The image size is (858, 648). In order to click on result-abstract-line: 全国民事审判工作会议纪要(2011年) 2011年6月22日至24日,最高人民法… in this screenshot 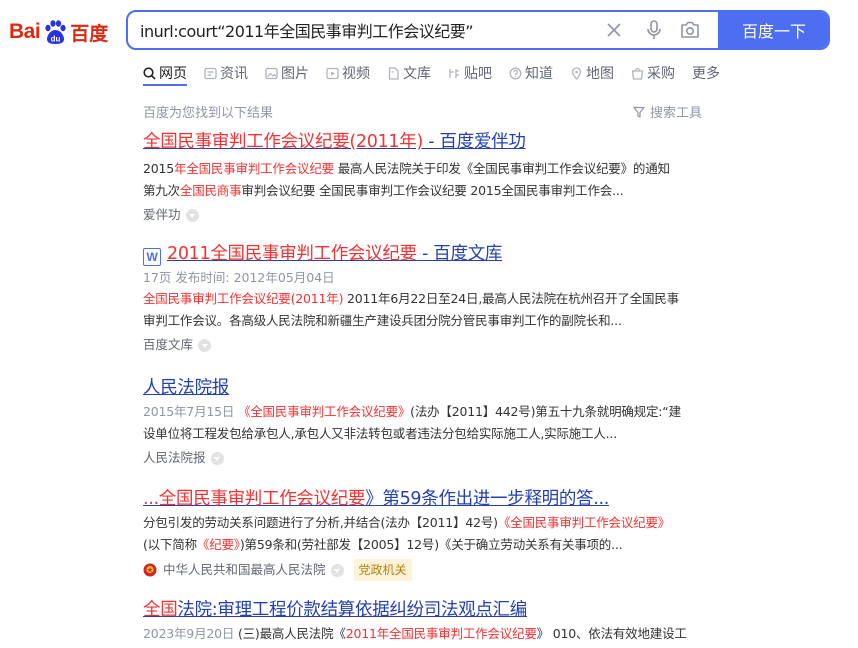, I will do `click(425, 299)`.